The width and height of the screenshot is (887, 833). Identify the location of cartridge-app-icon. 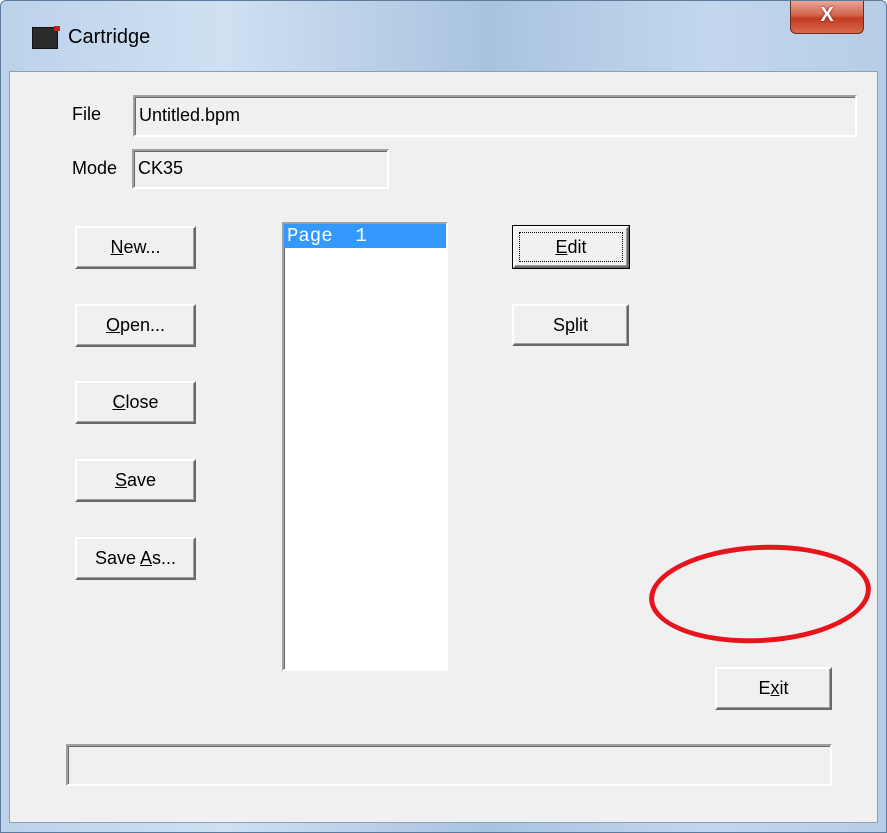
(46, 37).